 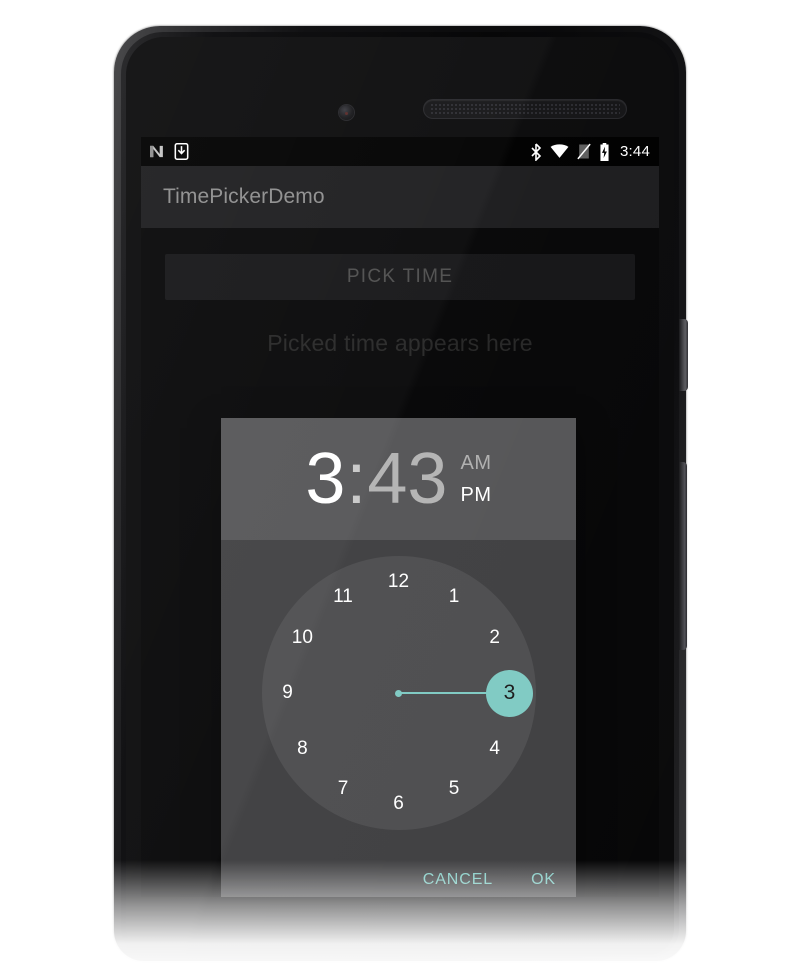 I want to click on app-title: TimePickerDemo, so click(x=244, y=196).